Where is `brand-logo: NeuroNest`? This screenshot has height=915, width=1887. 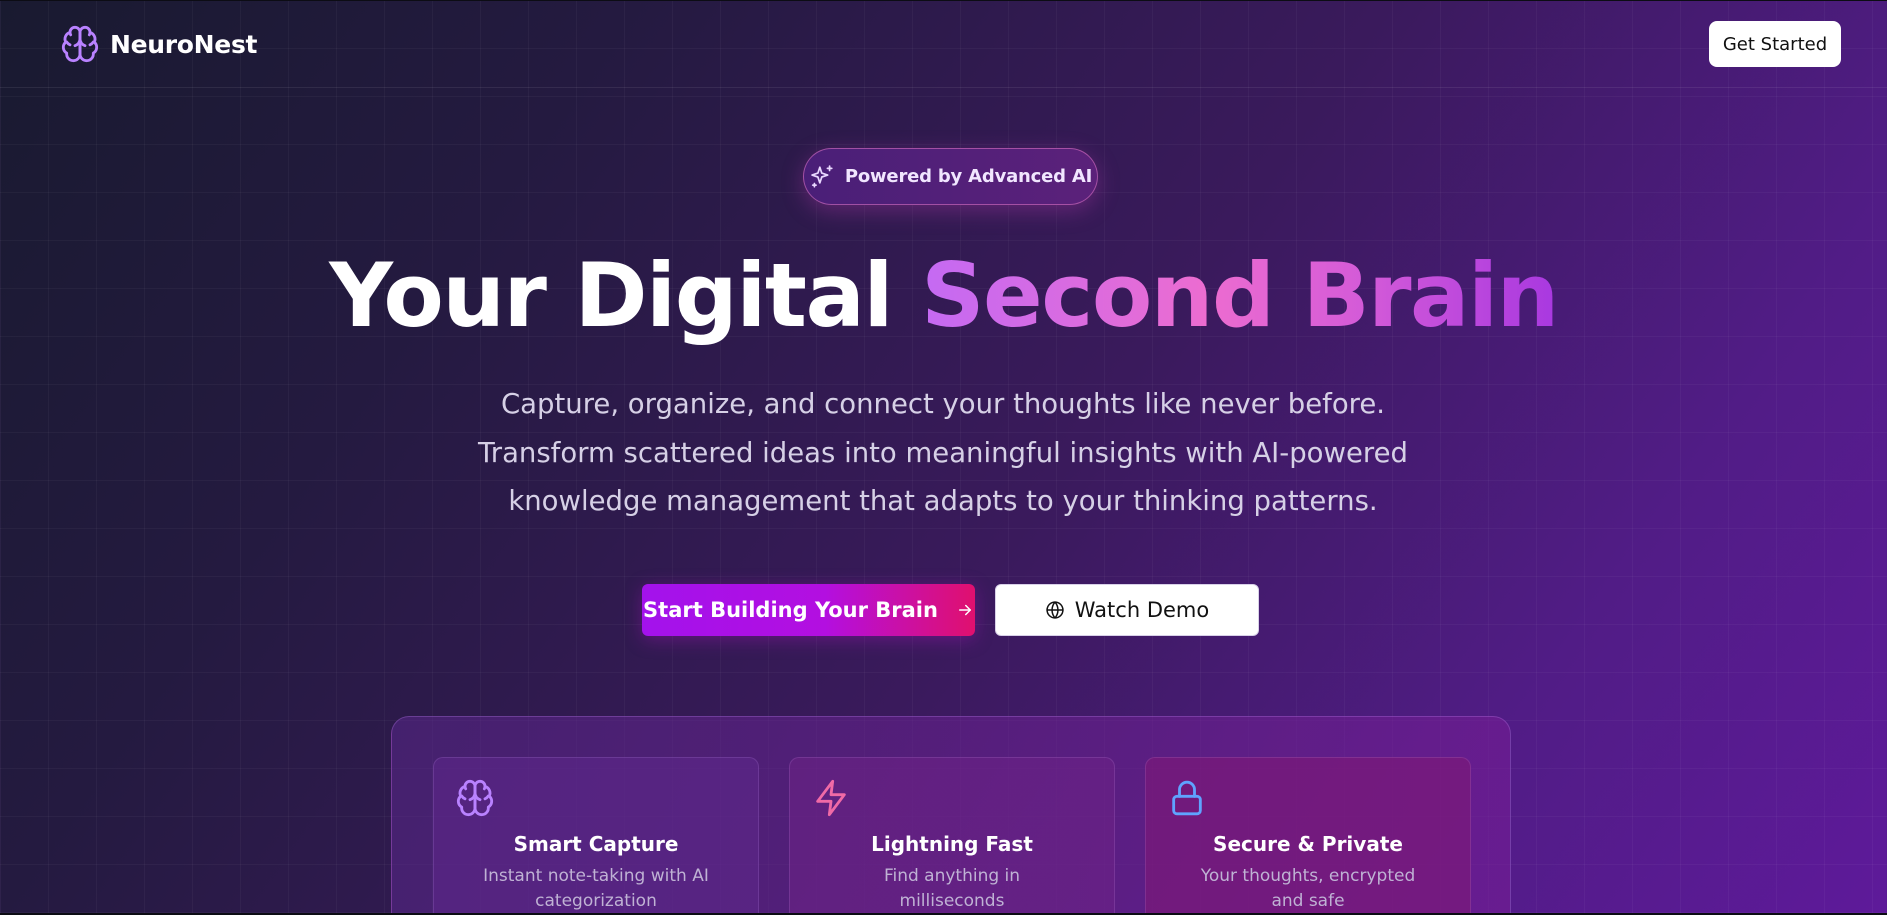
brand-logo: NeuroNest is located at coordinates (159, 44).